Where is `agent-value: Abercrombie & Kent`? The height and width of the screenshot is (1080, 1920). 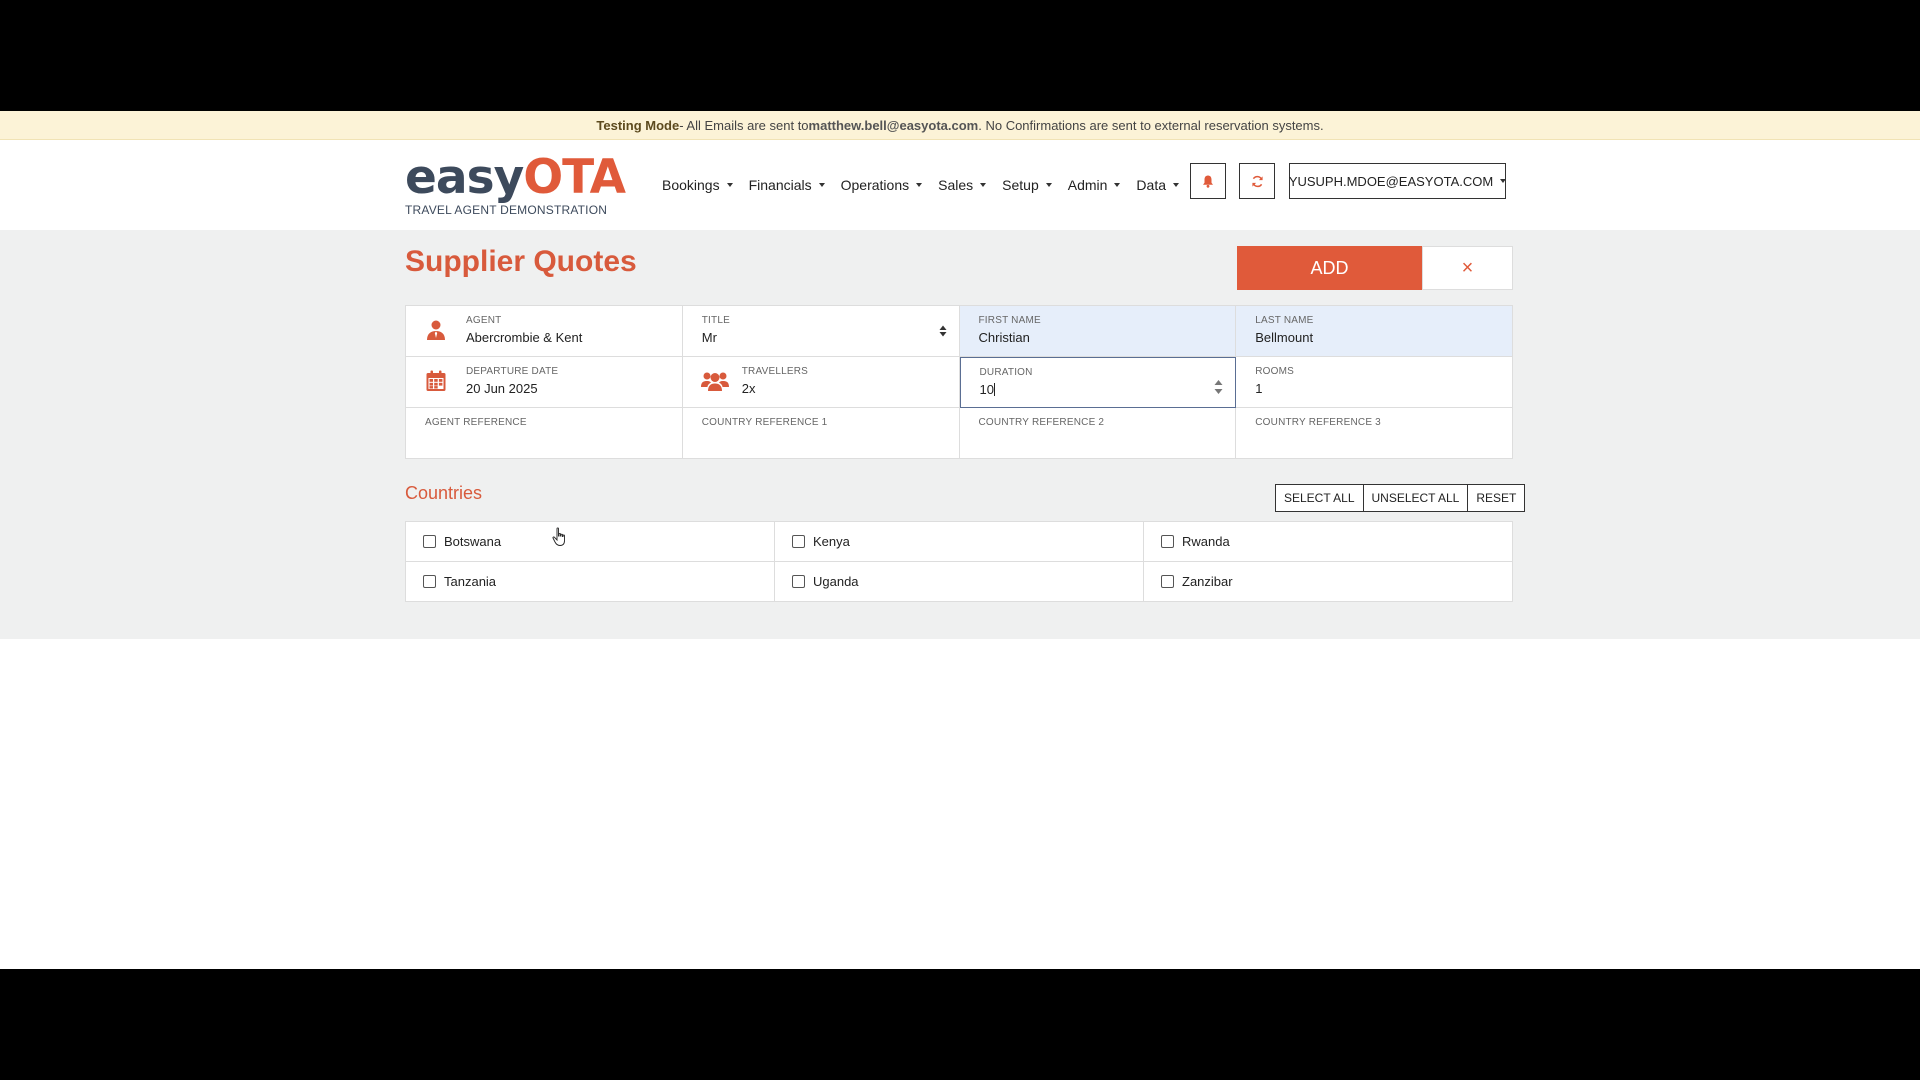
agent-value: Abercrombie & Kent is located at coordinates (524, 337).